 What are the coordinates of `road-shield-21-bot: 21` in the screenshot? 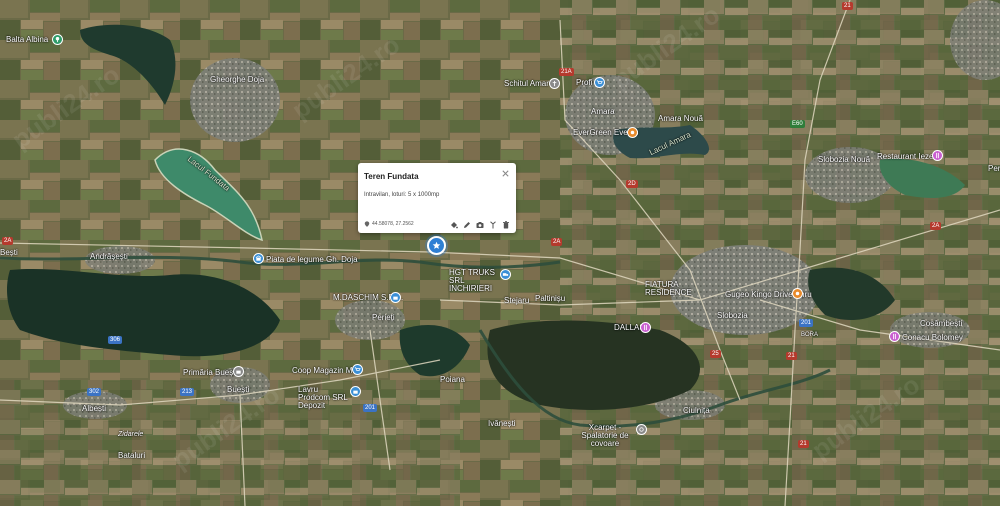 It's located at (803, 444).